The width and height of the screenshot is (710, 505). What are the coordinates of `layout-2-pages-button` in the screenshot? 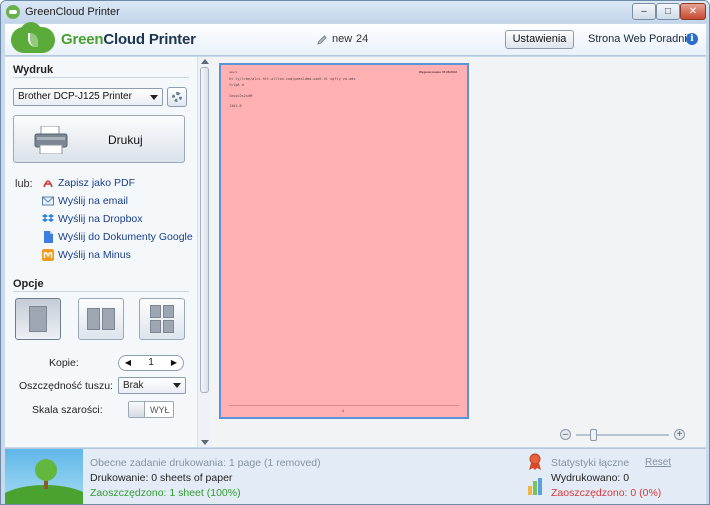 It's located at (101, 319).